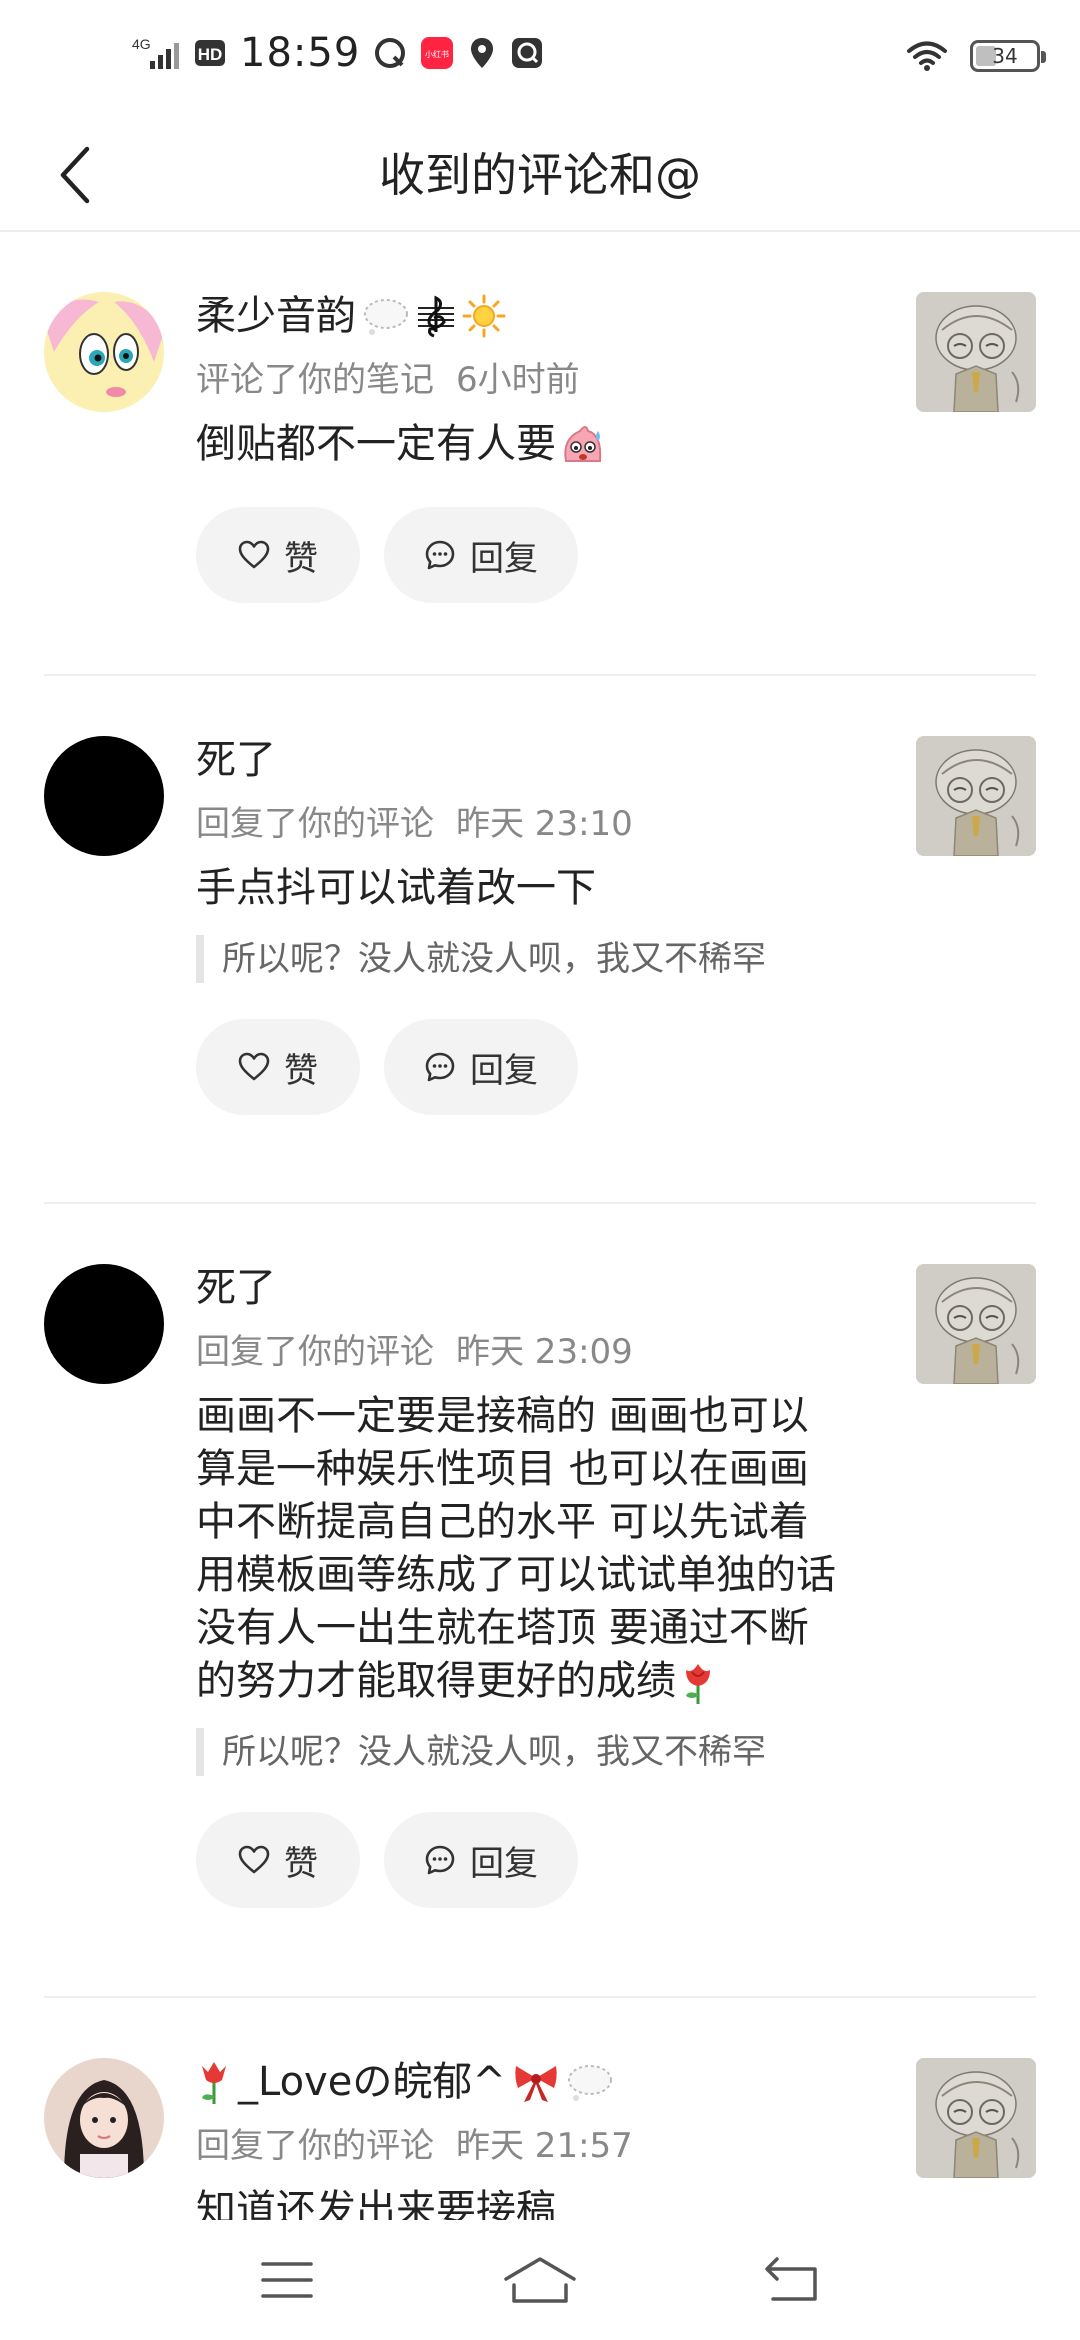  What do you see at coordinates (583, 443) in the screenshot?
I see `sweat-emoji-icon` at bounding box center [583, 443].